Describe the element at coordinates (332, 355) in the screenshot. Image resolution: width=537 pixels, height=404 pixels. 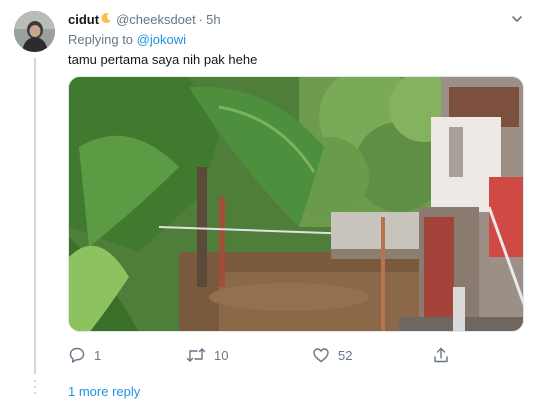
I see `like-button: 52` at that location.